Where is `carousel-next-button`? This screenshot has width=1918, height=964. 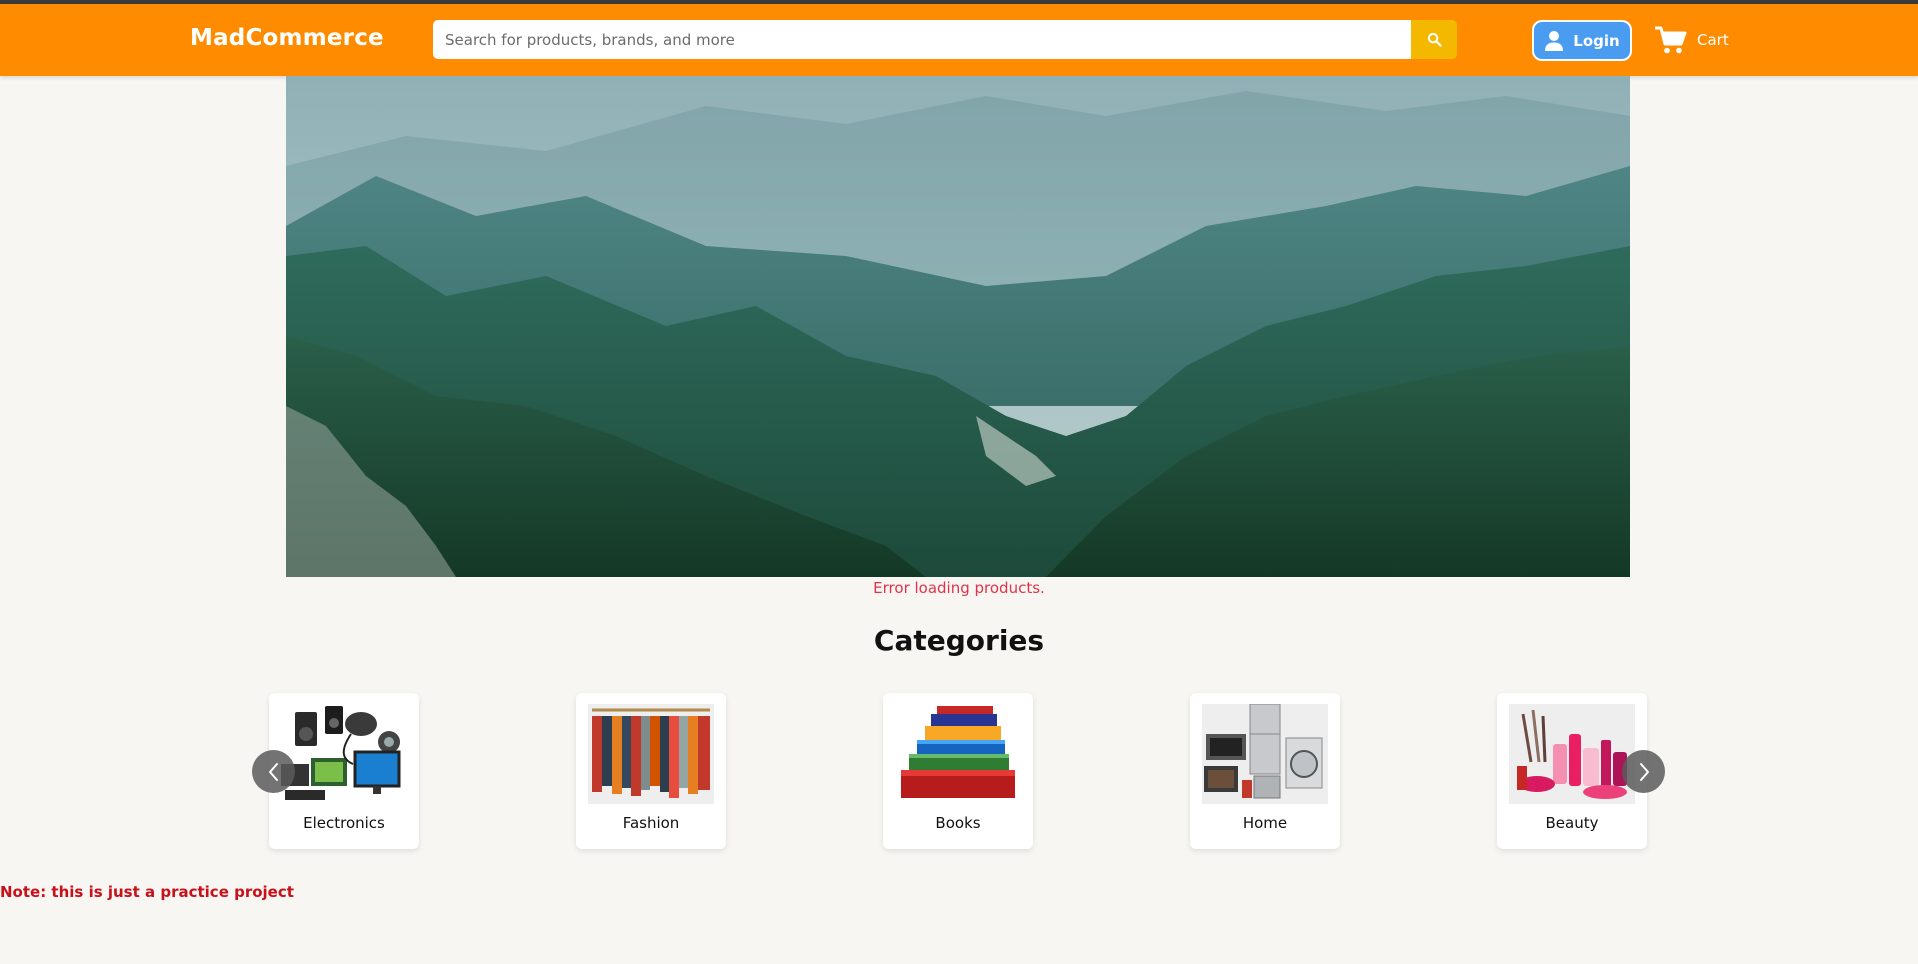
carousel-next-button is located at coordinates (1643, 771).